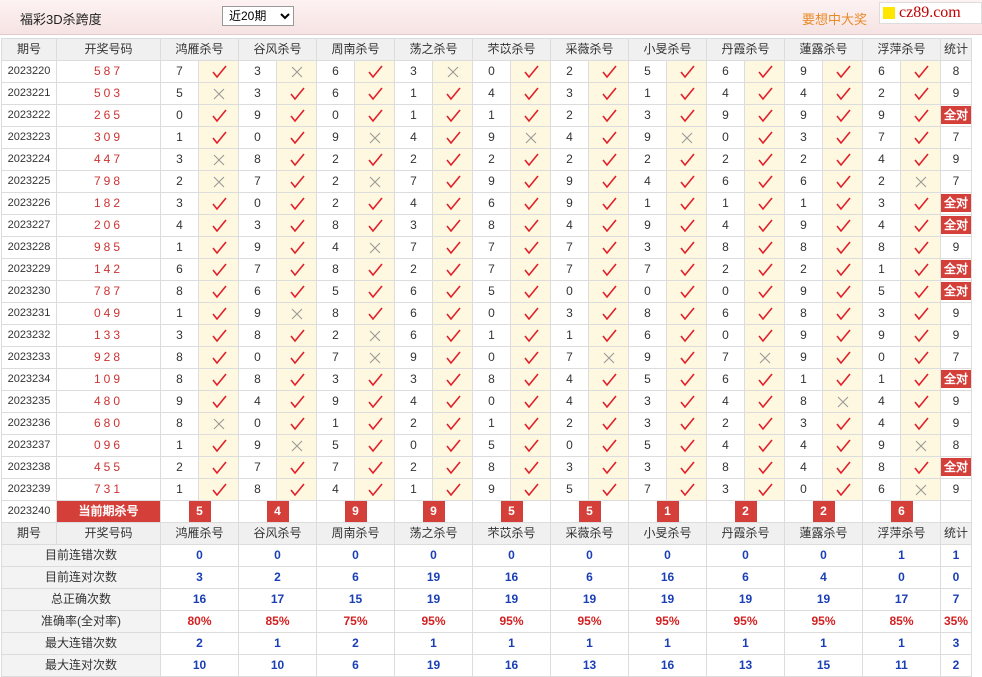  What do you see at coordinates (108, 49) in the screenshot?
I see `header-draw-number: 开奖号码` at bounding box center [108, 49].